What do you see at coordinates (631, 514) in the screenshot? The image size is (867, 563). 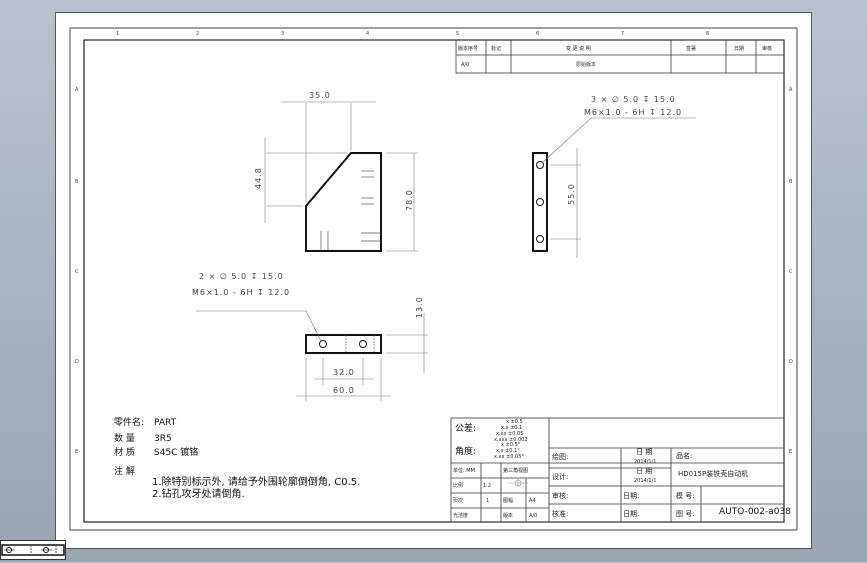 I see `date-approved-label: 日期:` at bounding box center [631, 514].